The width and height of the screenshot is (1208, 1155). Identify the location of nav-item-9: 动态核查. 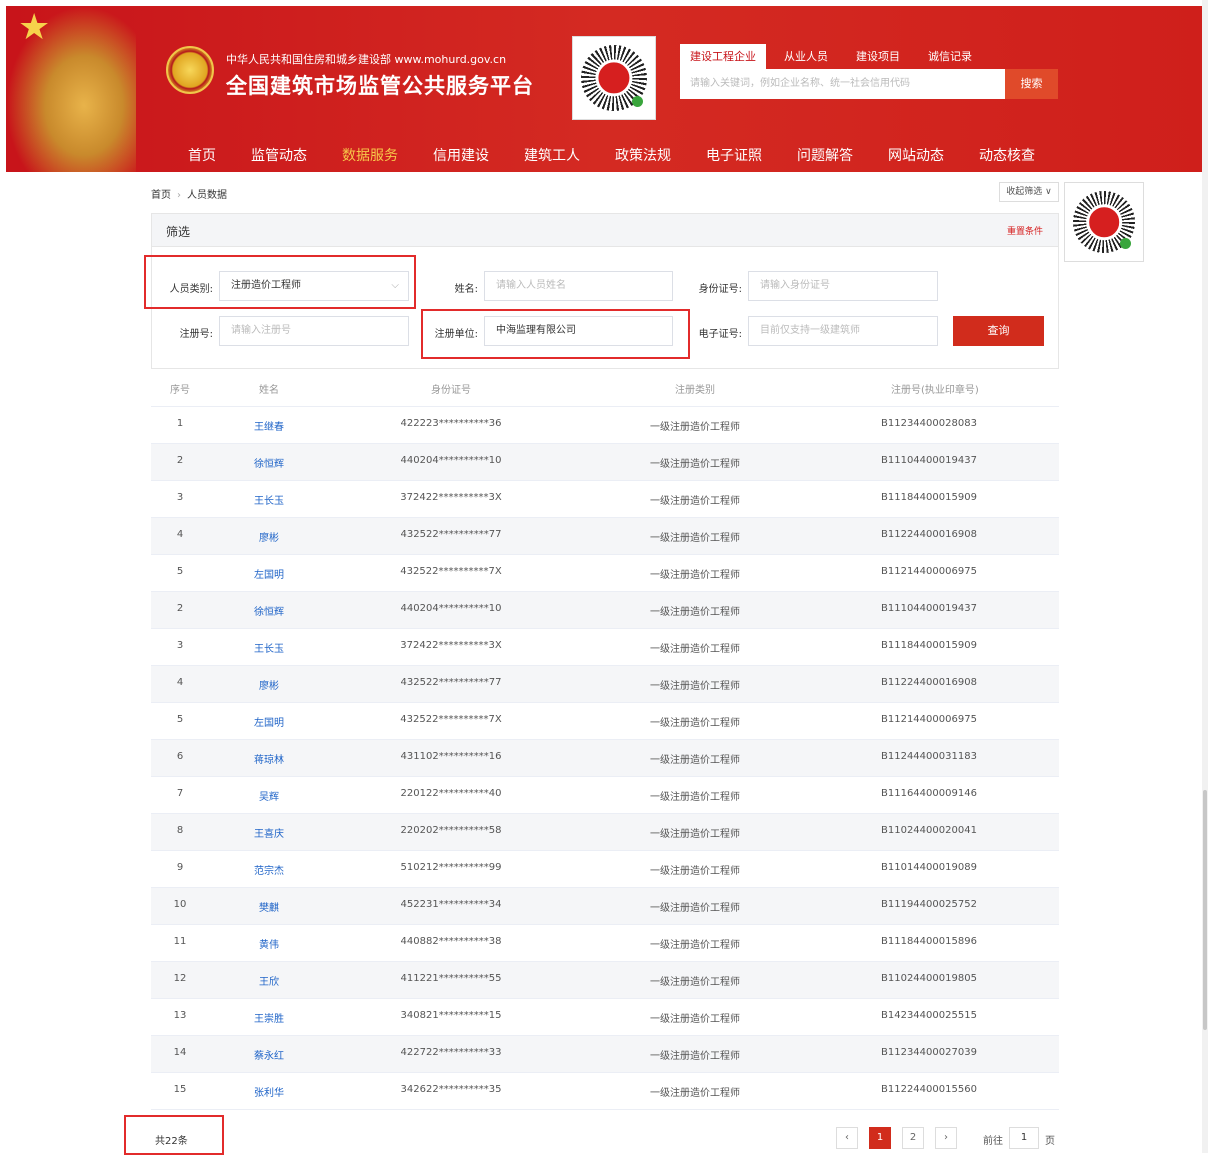
(1007, 153).